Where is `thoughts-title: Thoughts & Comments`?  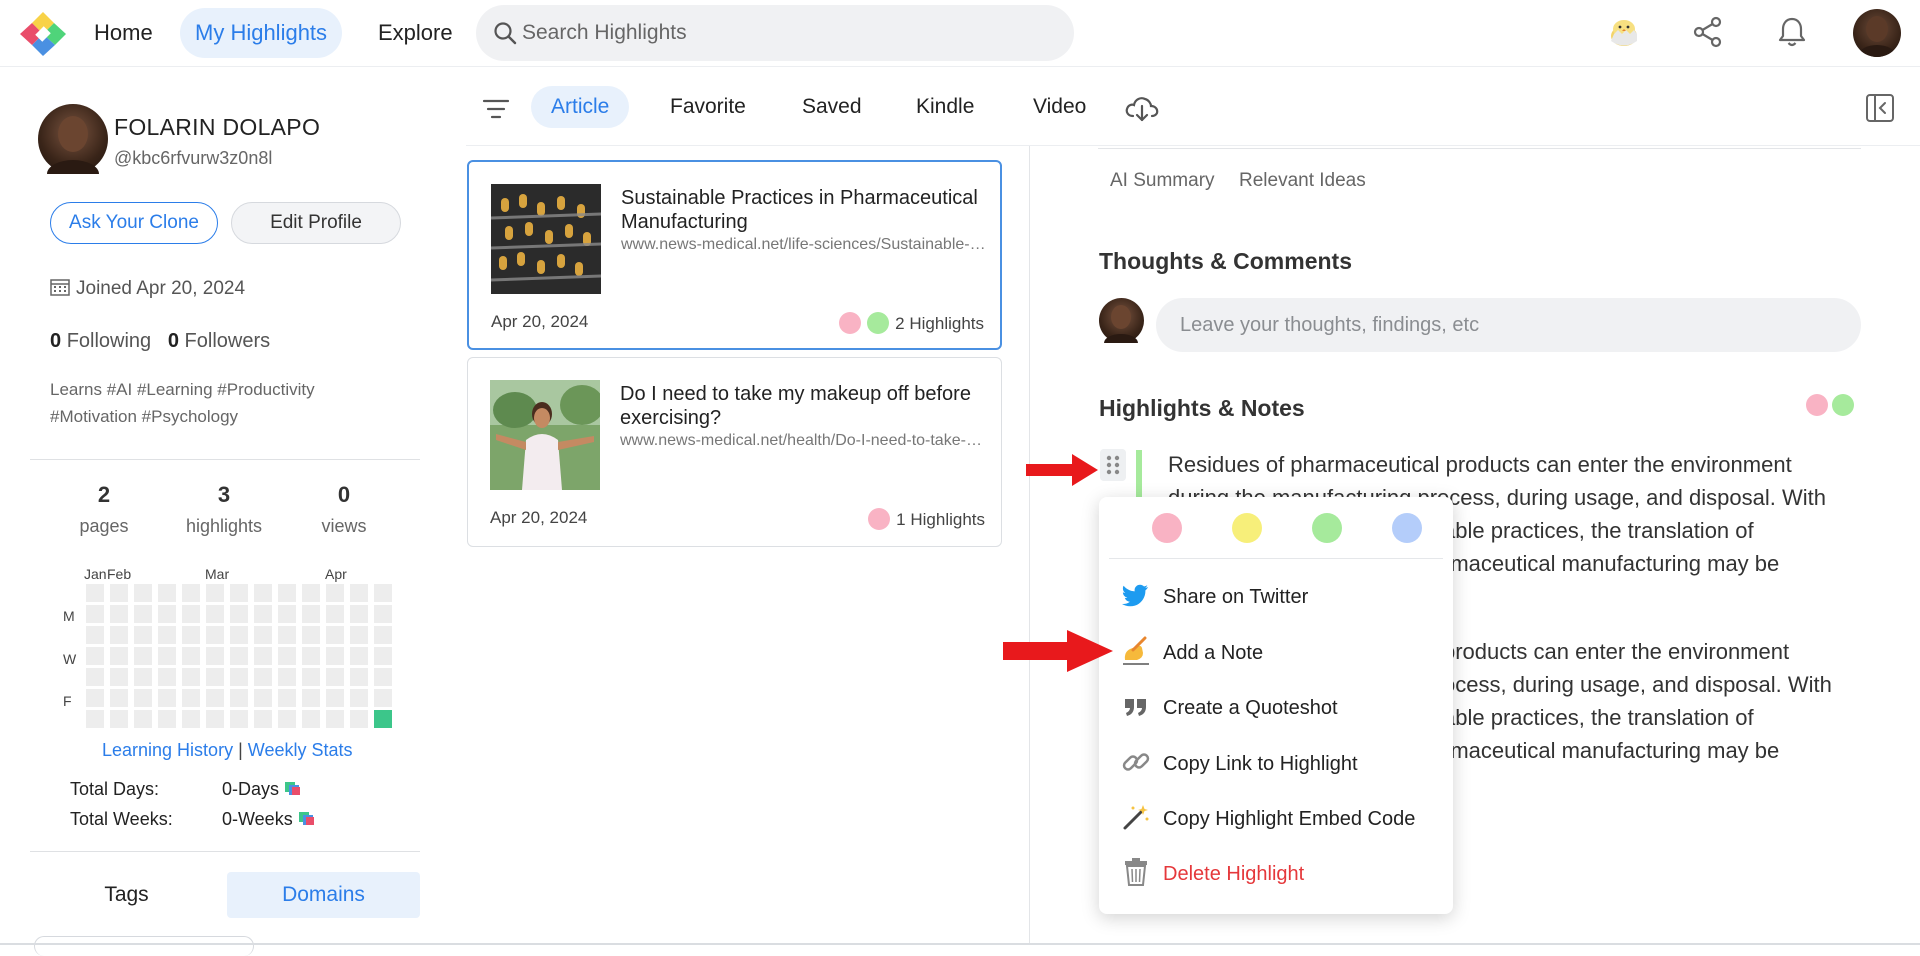 thoughts-title: Thoughts & Comments is located at coordinates (1225, 261).